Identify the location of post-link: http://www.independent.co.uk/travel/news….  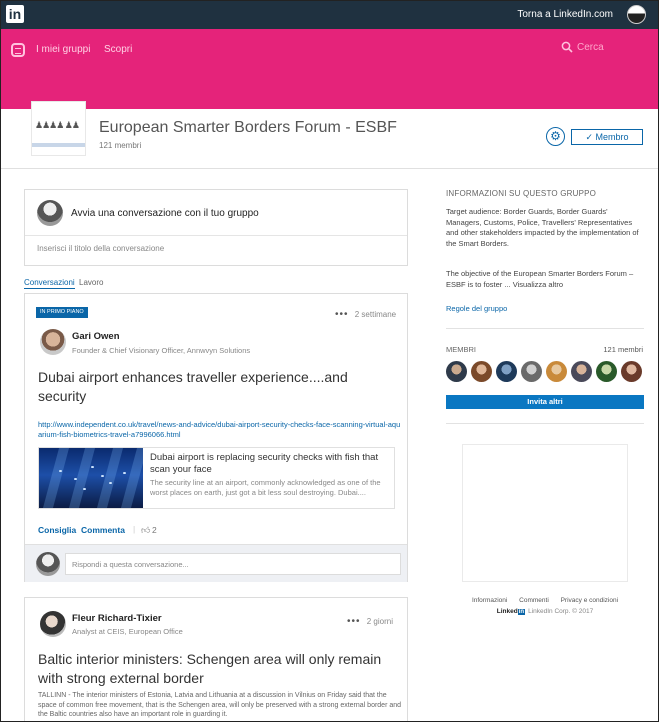
(220, 430).